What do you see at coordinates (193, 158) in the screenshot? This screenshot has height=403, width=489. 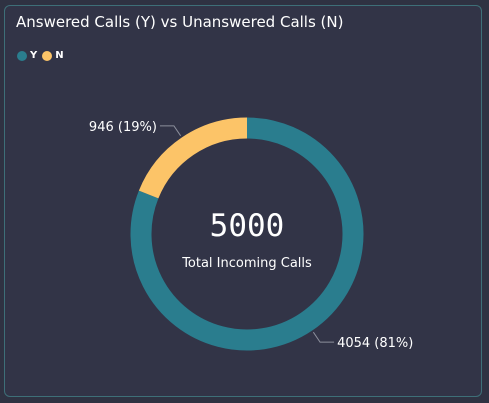 I see `donut-slice-n` at bounding box center [193, 158].